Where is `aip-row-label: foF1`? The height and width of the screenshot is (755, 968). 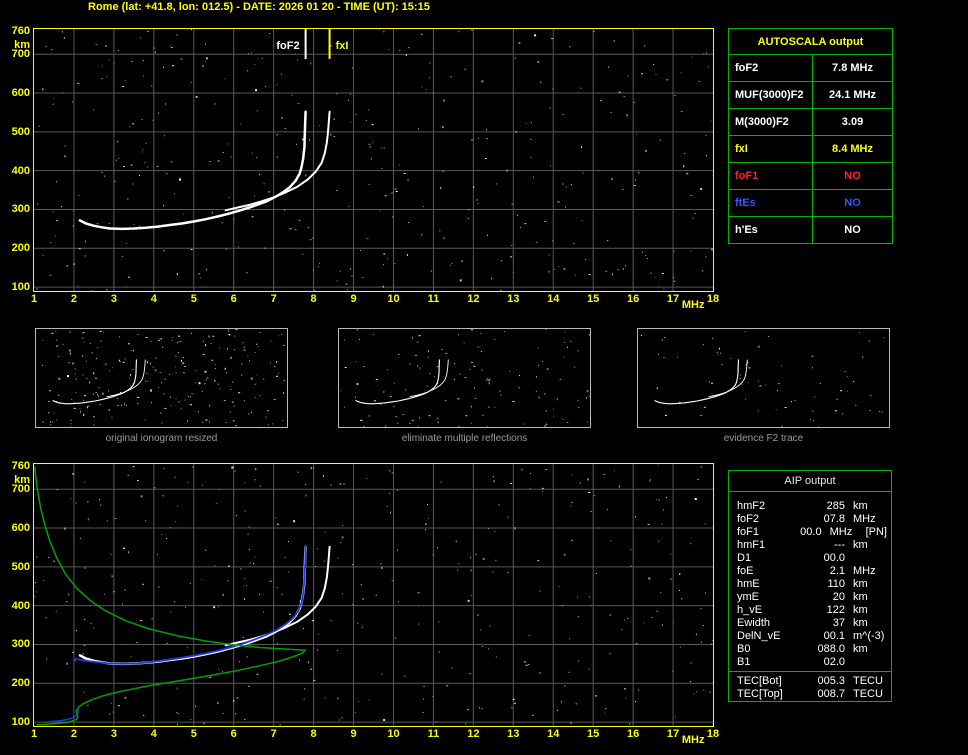
aip-row-label: foF1 is located at coordinates (748, 531).